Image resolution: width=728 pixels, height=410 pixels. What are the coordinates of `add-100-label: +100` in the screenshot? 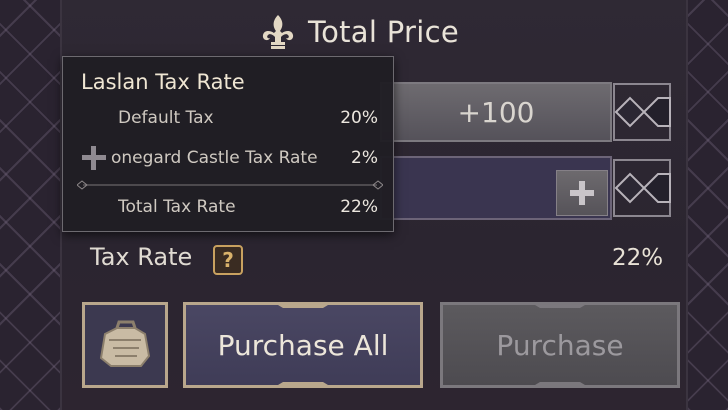 It's located at (496, 112).